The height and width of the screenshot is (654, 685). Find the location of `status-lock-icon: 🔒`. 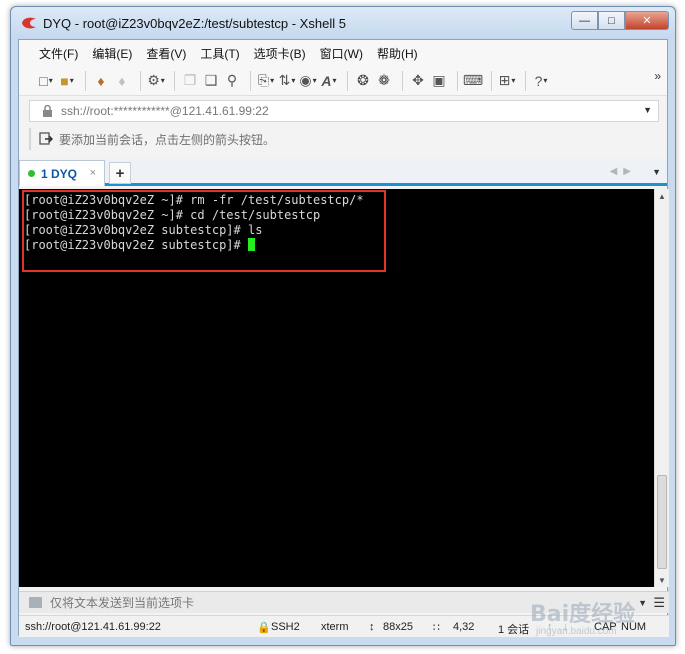

status-lock-icon: 🔒 is located at coordinates (264, 628).